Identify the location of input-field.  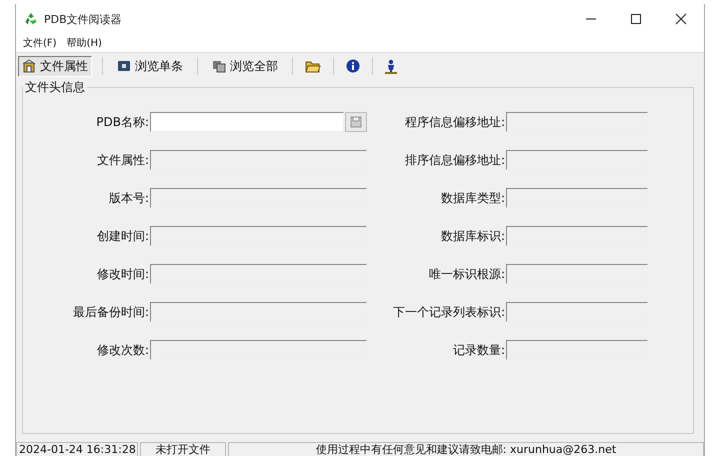
(247, 122).